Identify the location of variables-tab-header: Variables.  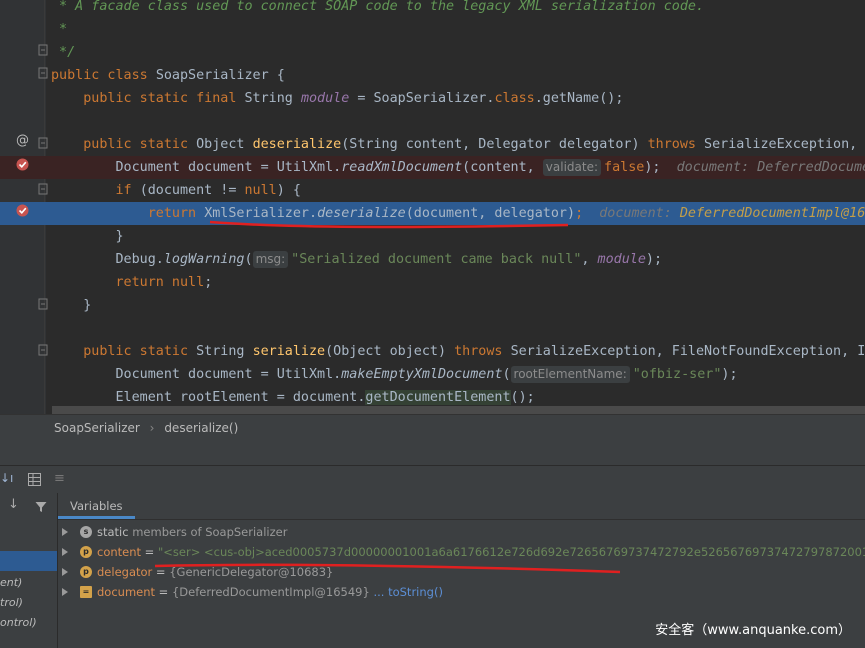
(461, 506).